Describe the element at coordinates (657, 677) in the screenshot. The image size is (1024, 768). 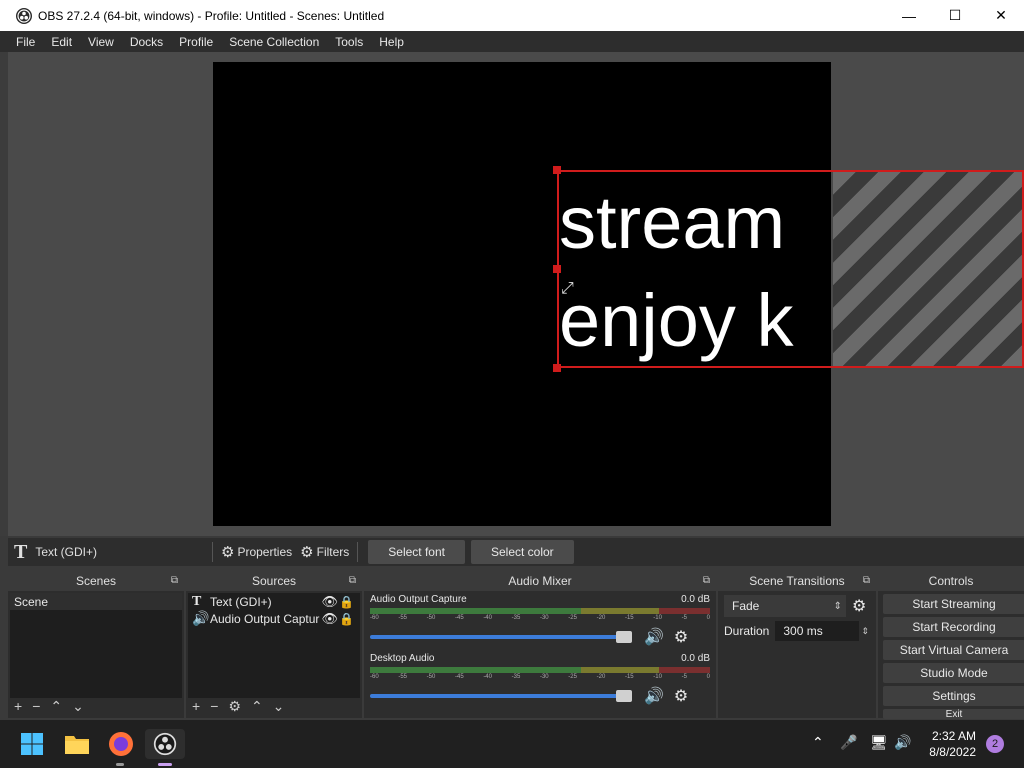
I see `tick: -10` at that location.